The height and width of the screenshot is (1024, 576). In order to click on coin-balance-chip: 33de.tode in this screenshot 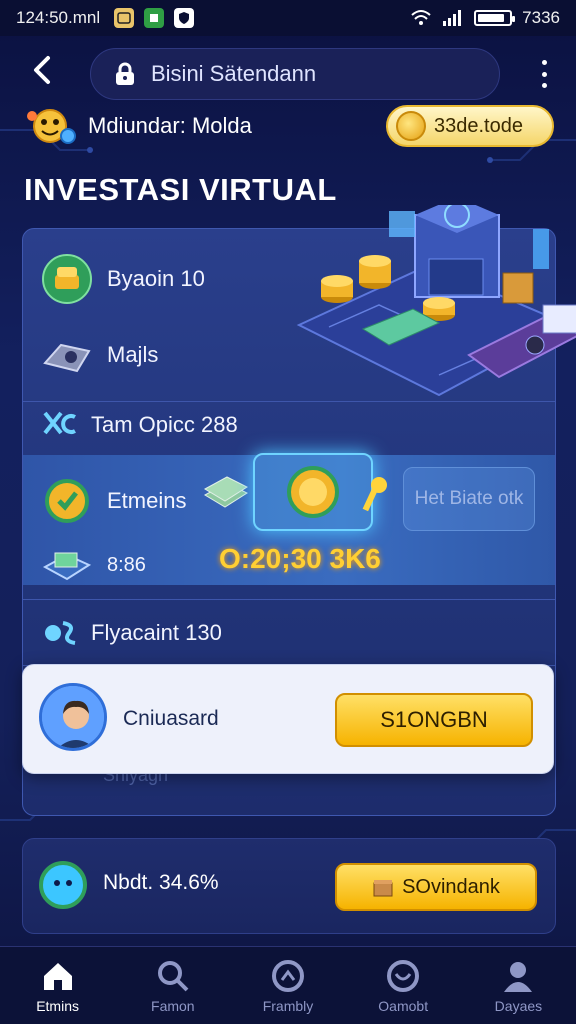, I will do `click(470, 126)`.